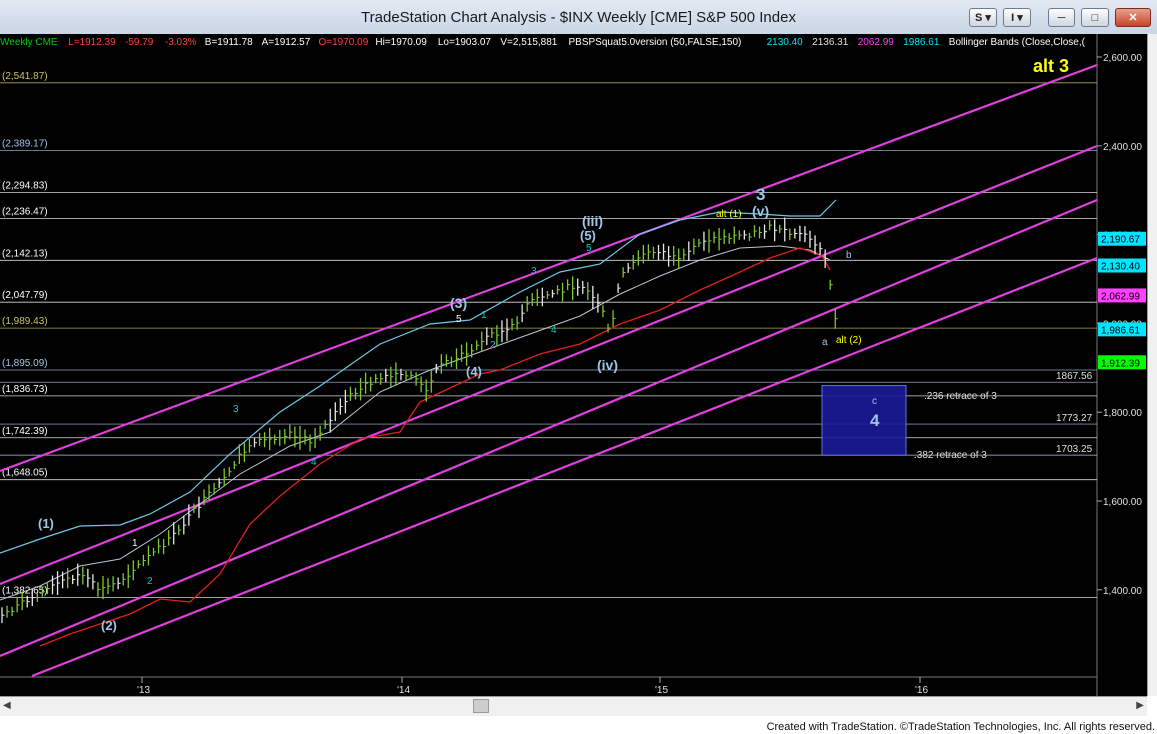 The width and height of the screenshot is (1157, 734). I want to click on y-tick-label: 1,400.00, so click(1122, 591).